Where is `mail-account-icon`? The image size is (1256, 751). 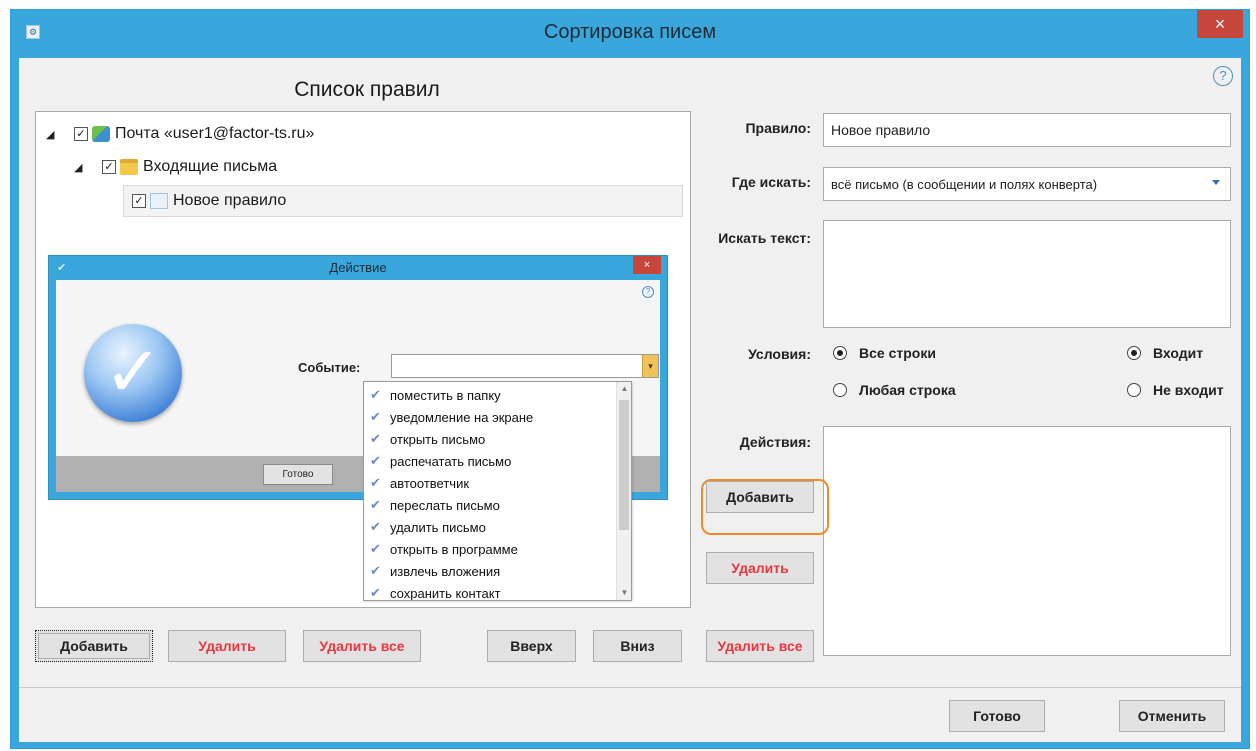 mail-account-icon is located at coordinates (101, 134).